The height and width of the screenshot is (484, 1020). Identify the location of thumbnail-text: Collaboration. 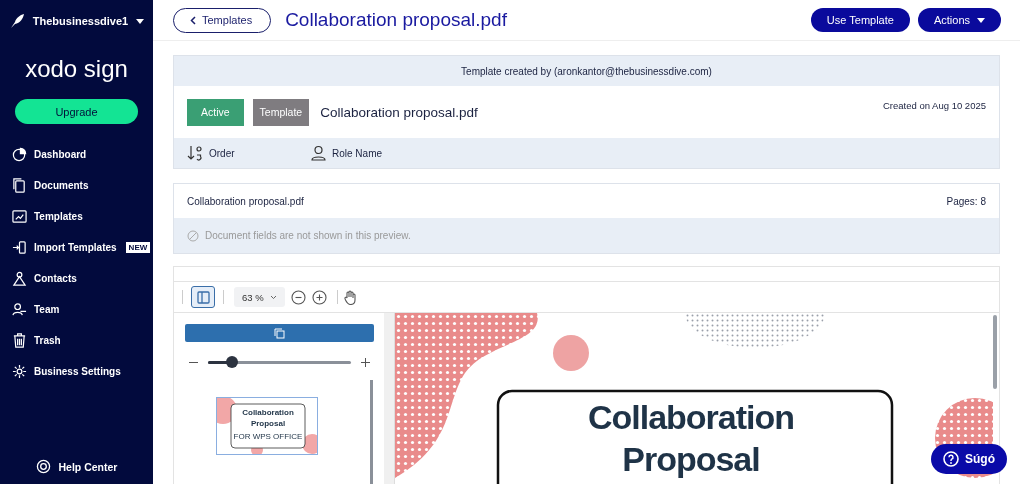
(268, 412).